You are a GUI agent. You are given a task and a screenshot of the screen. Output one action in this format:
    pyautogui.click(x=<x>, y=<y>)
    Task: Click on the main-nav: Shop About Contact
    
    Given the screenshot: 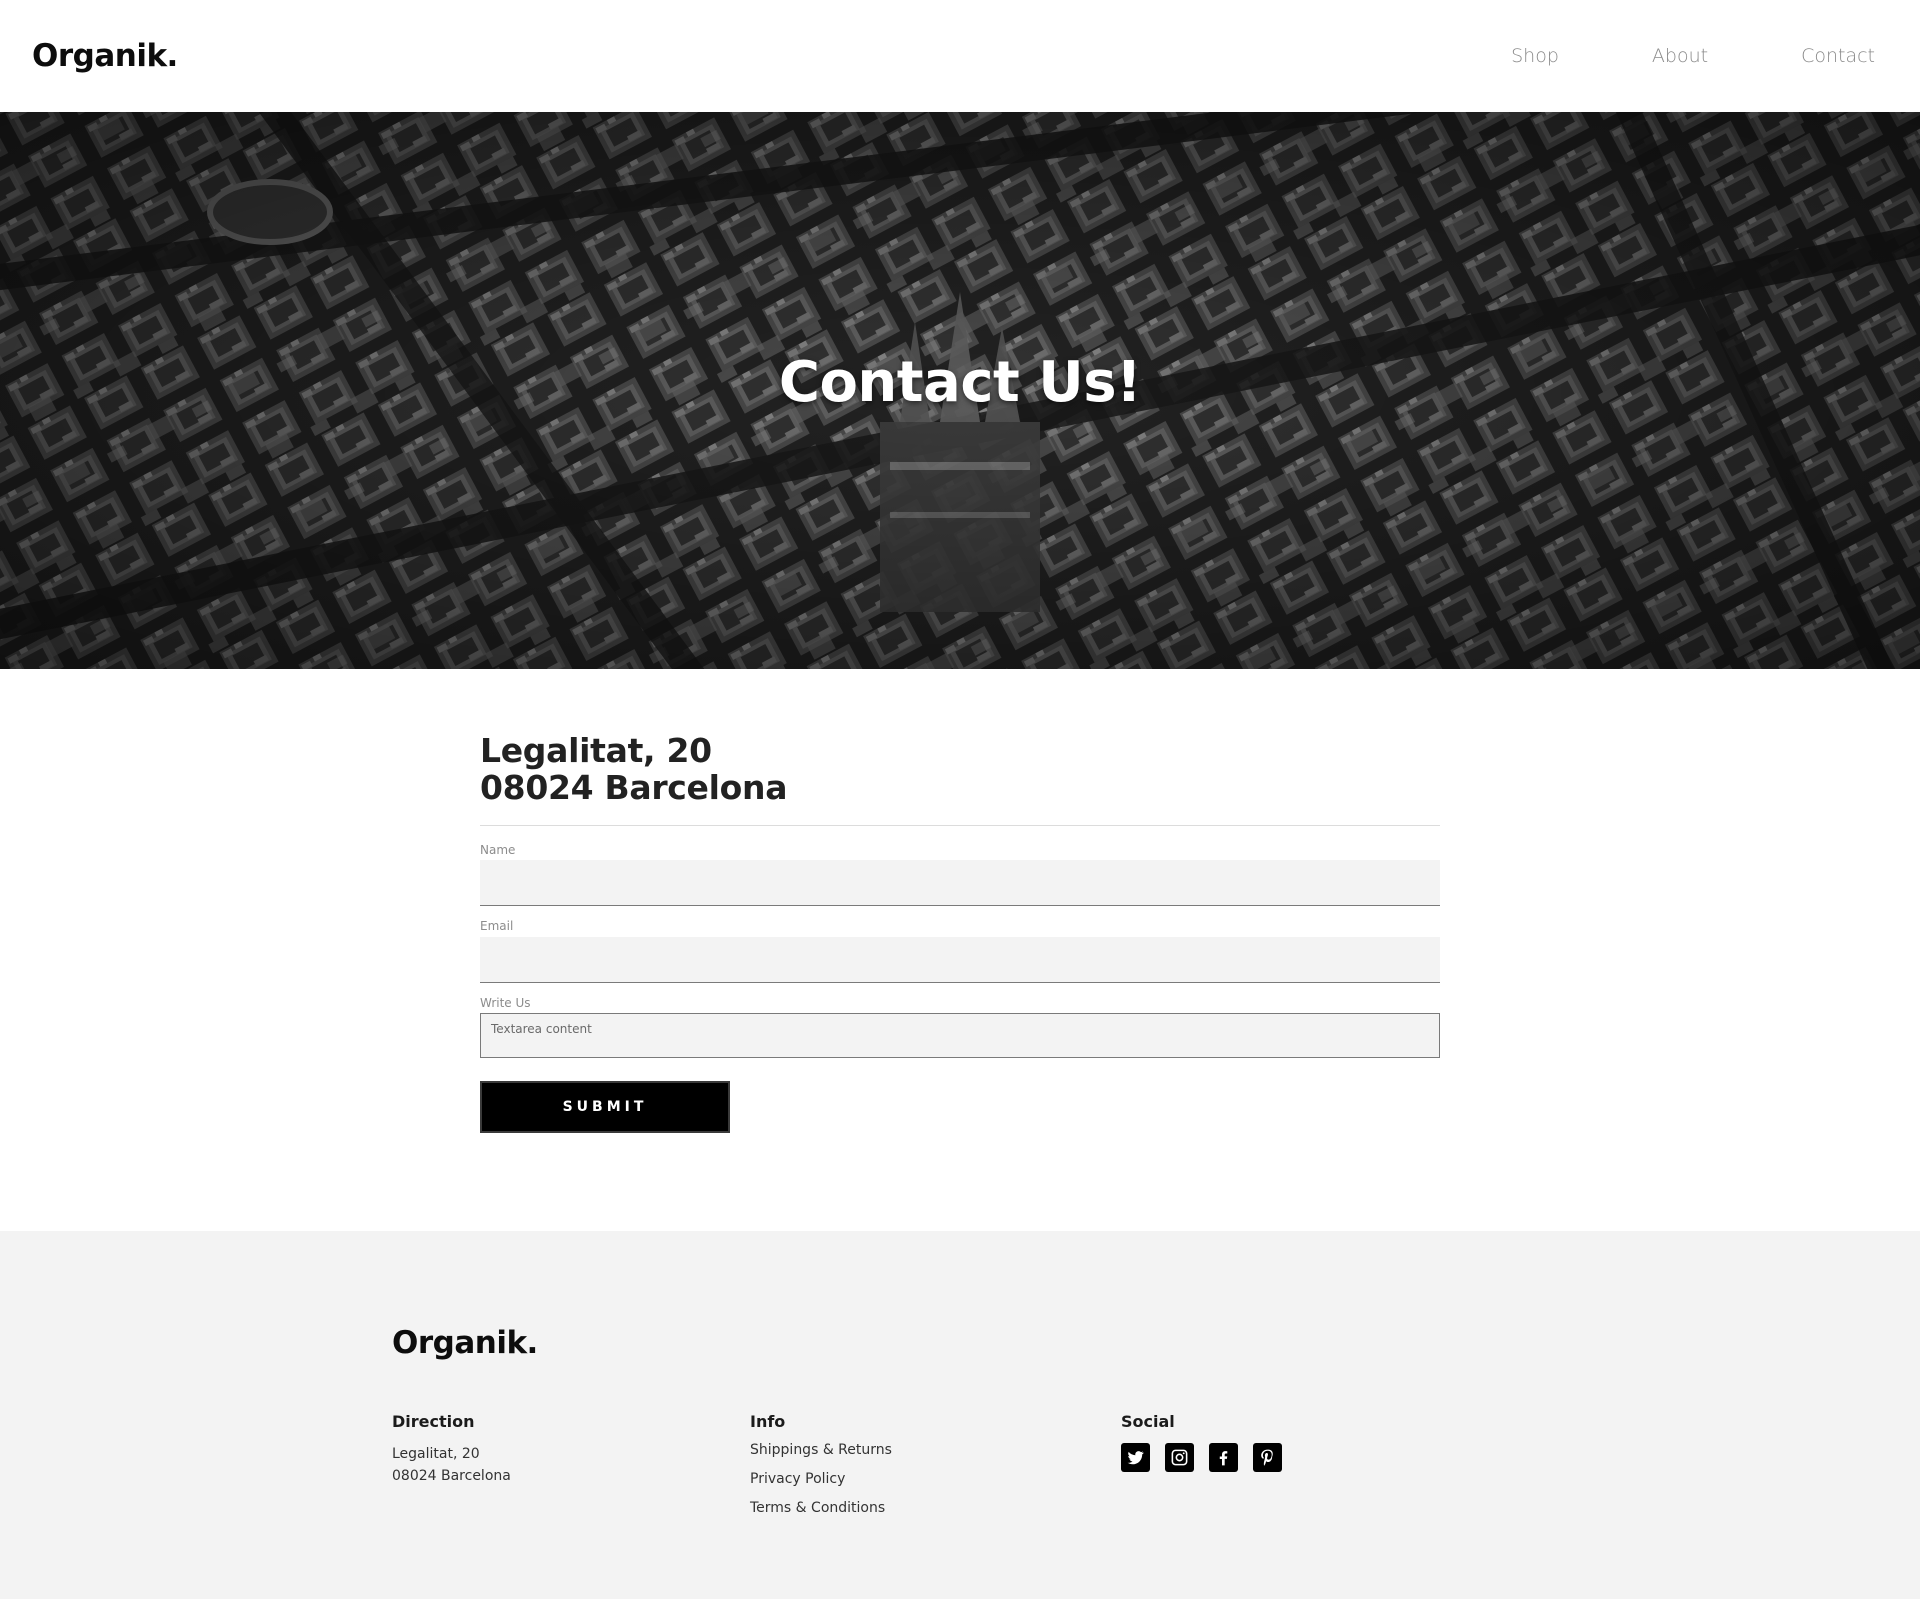 What is the action you would take?
    pyautogui.click(x=1646, y=56)
    